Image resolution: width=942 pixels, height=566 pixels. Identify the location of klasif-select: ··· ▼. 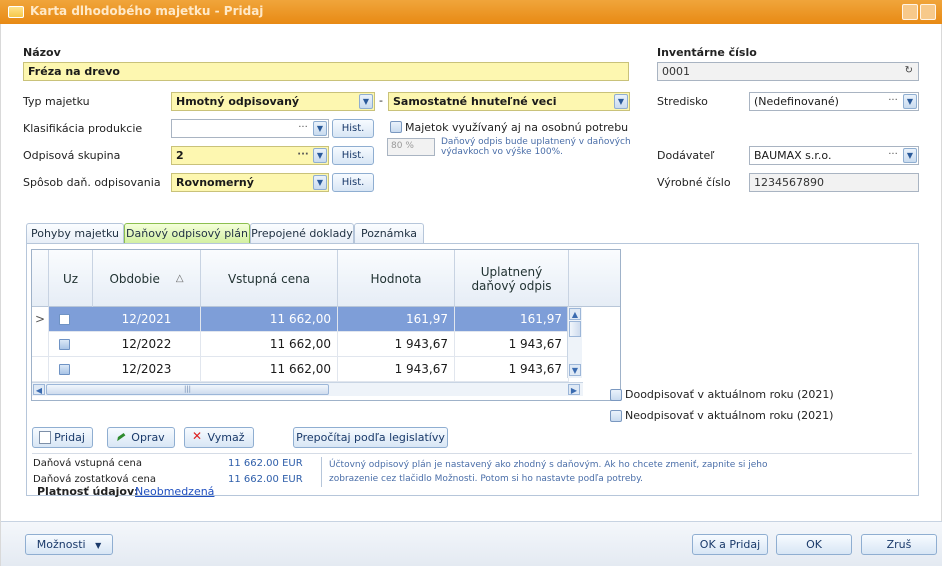
(250, 128).